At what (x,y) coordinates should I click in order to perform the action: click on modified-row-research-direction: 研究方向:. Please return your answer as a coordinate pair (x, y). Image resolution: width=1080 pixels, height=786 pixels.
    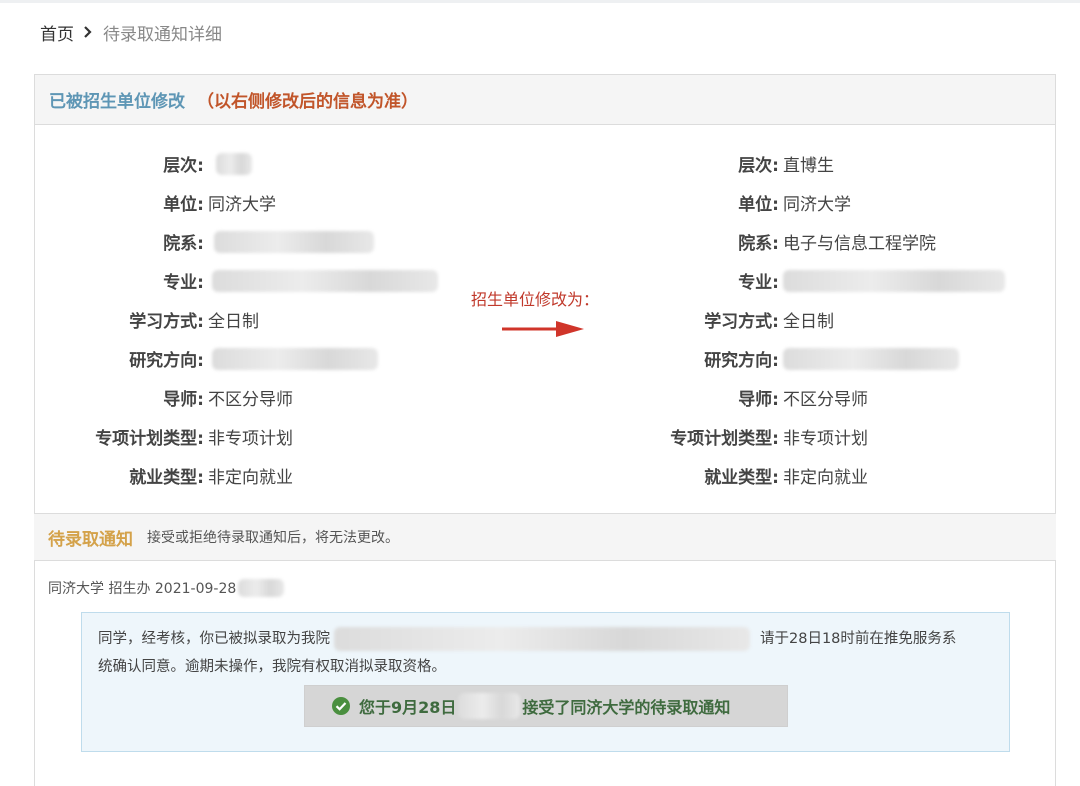
    Looking at the image, I should click on (807, 358).